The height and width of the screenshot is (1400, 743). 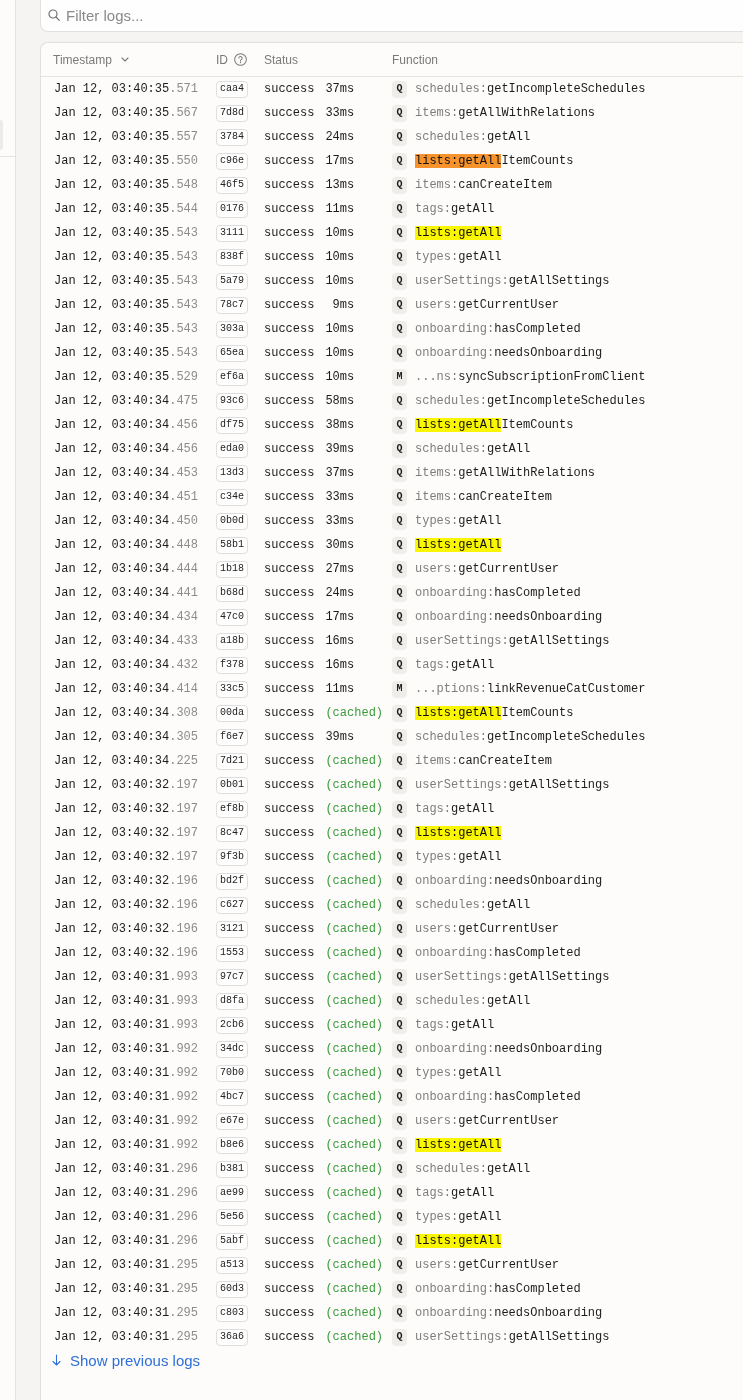 What do you see at coordinates (126, 1241) in the screenshot?
I see `timestamp-text: Jan 12, 03:40:31.296` at bounding box center [126, 1241].